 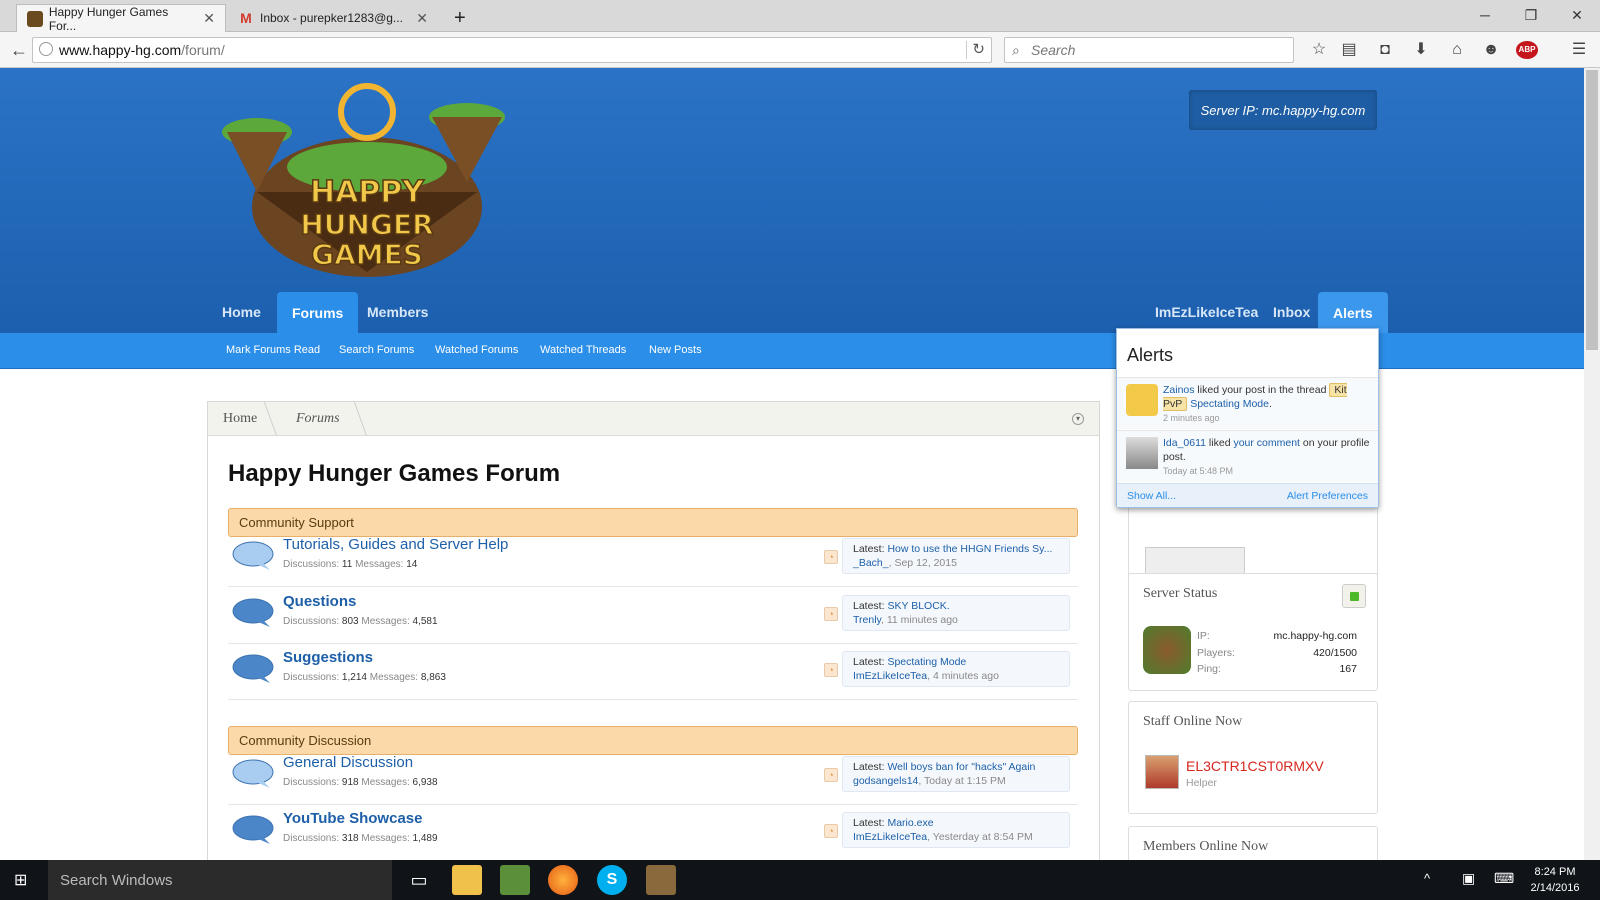 I want to click on subnav-new-posts: New Posts, so click(x=675, y=350).